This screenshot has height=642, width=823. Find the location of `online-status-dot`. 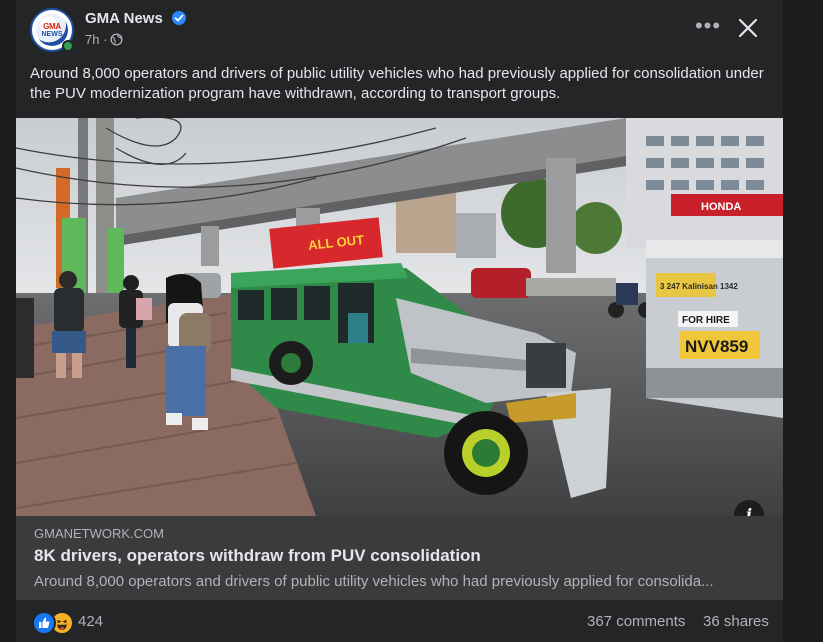

online-status-dot is located at coordinates (68, 46).